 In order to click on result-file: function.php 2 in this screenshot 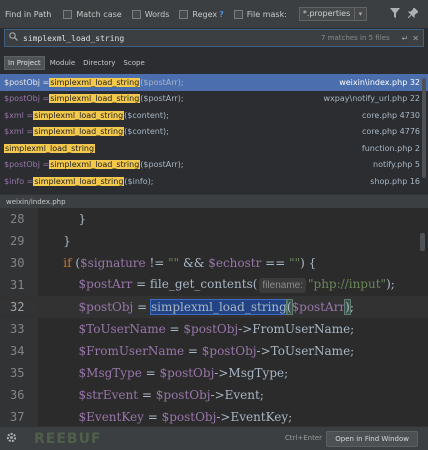, I will do `click(390, 148)`.